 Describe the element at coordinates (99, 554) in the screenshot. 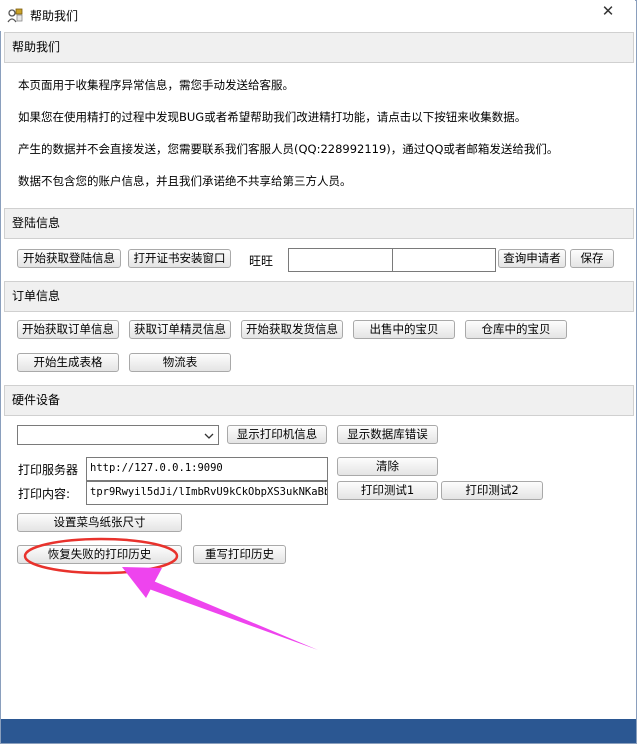

I see `restore-failed-print-history-button: 恢复失败的打印历史` at that location.